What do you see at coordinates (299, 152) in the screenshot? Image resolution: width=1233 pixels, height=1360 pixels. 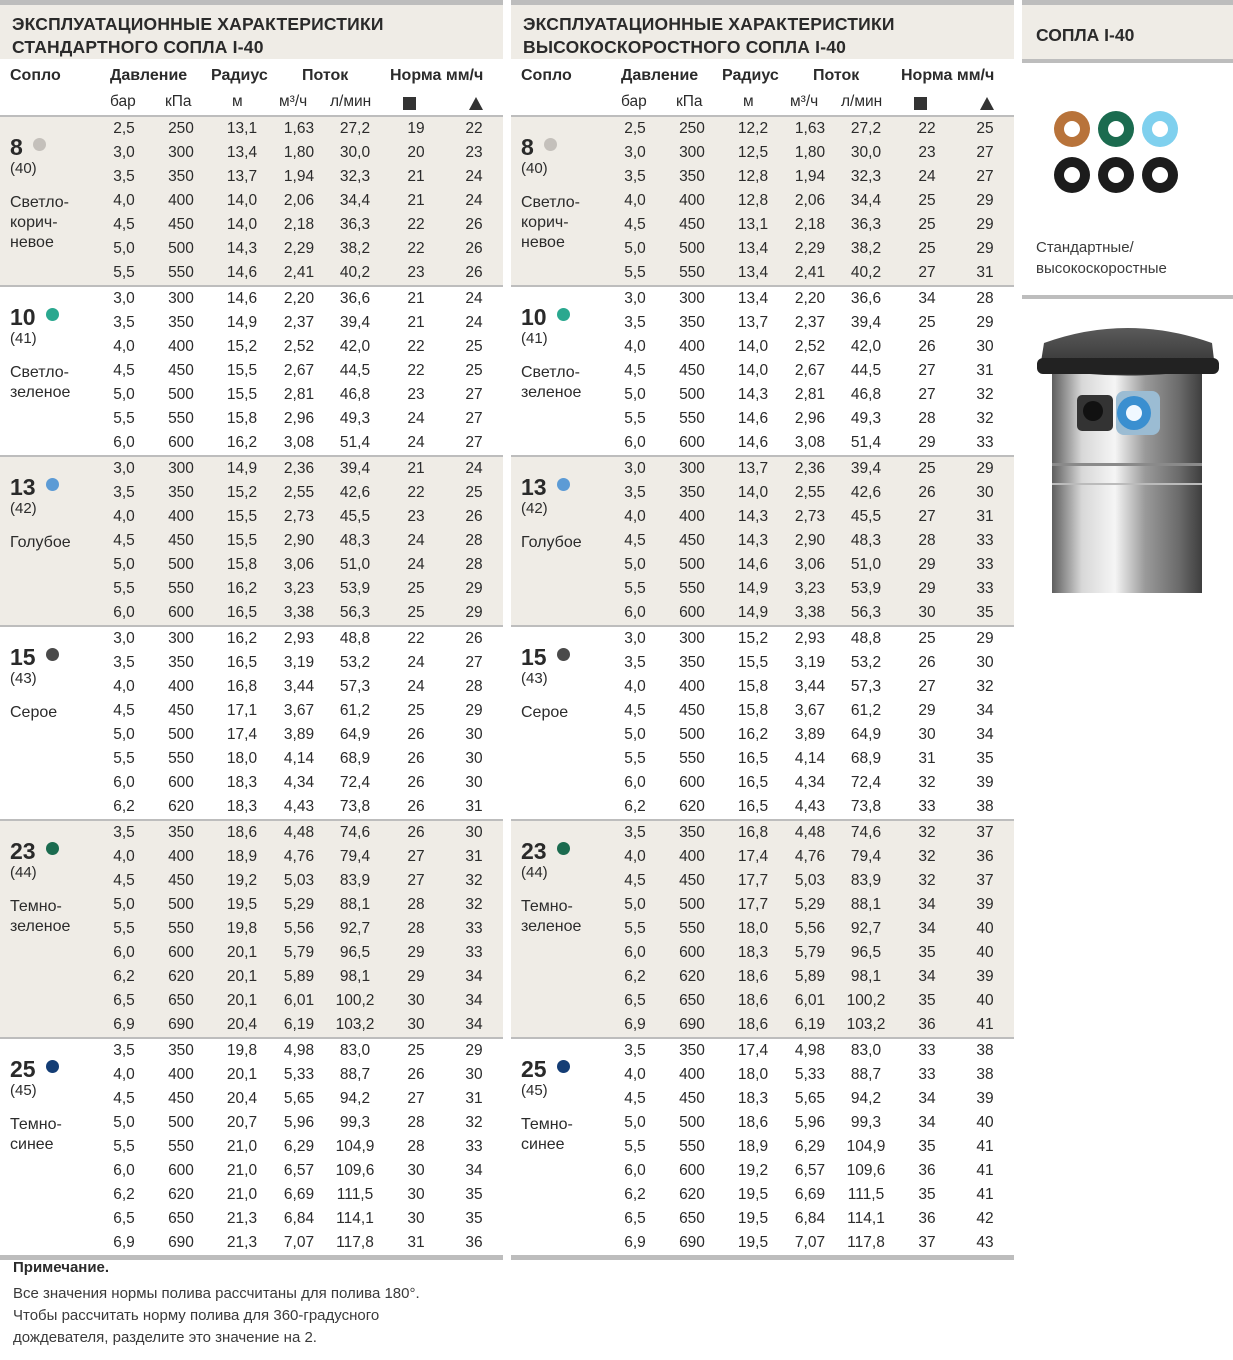 I see `table-cell: 1,80` at bounding box center [299, 152].